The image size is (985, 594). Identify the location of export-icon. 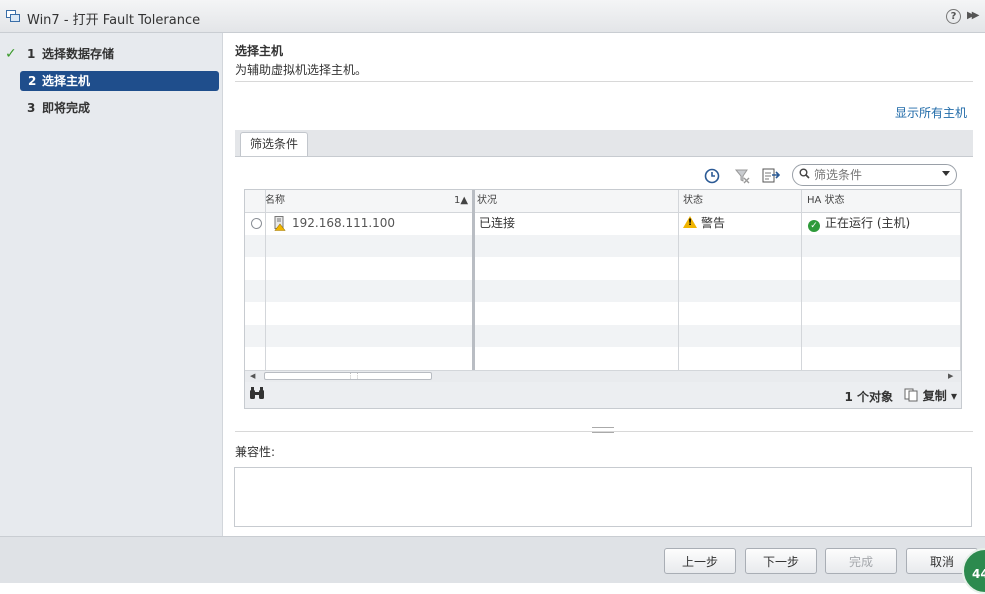
(771, 177).